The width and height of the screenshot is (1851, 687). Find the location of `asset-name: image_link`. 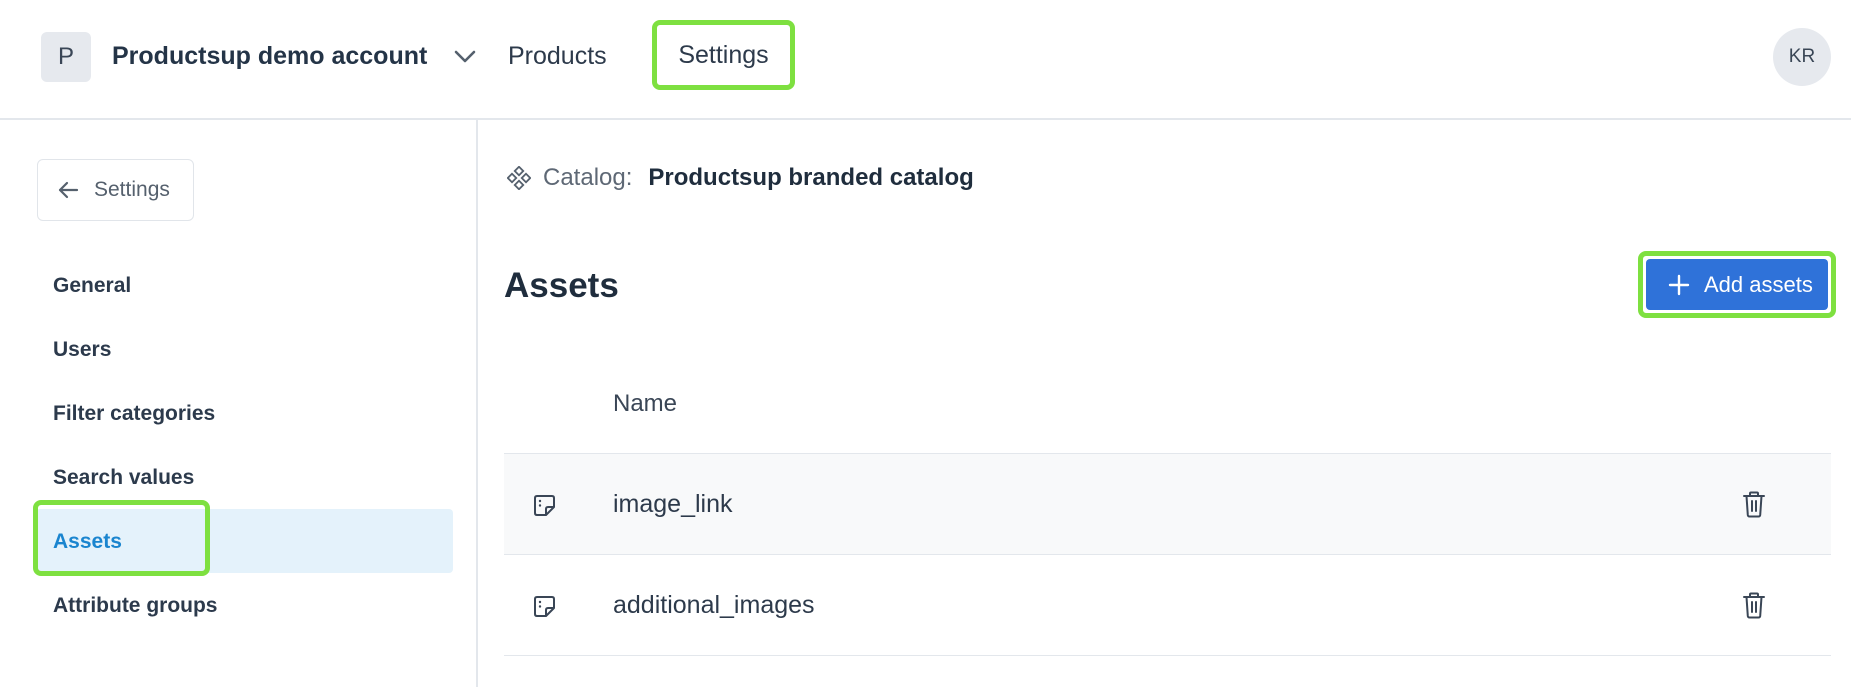

asset-name: image_link is located at coordinates (673, 503).